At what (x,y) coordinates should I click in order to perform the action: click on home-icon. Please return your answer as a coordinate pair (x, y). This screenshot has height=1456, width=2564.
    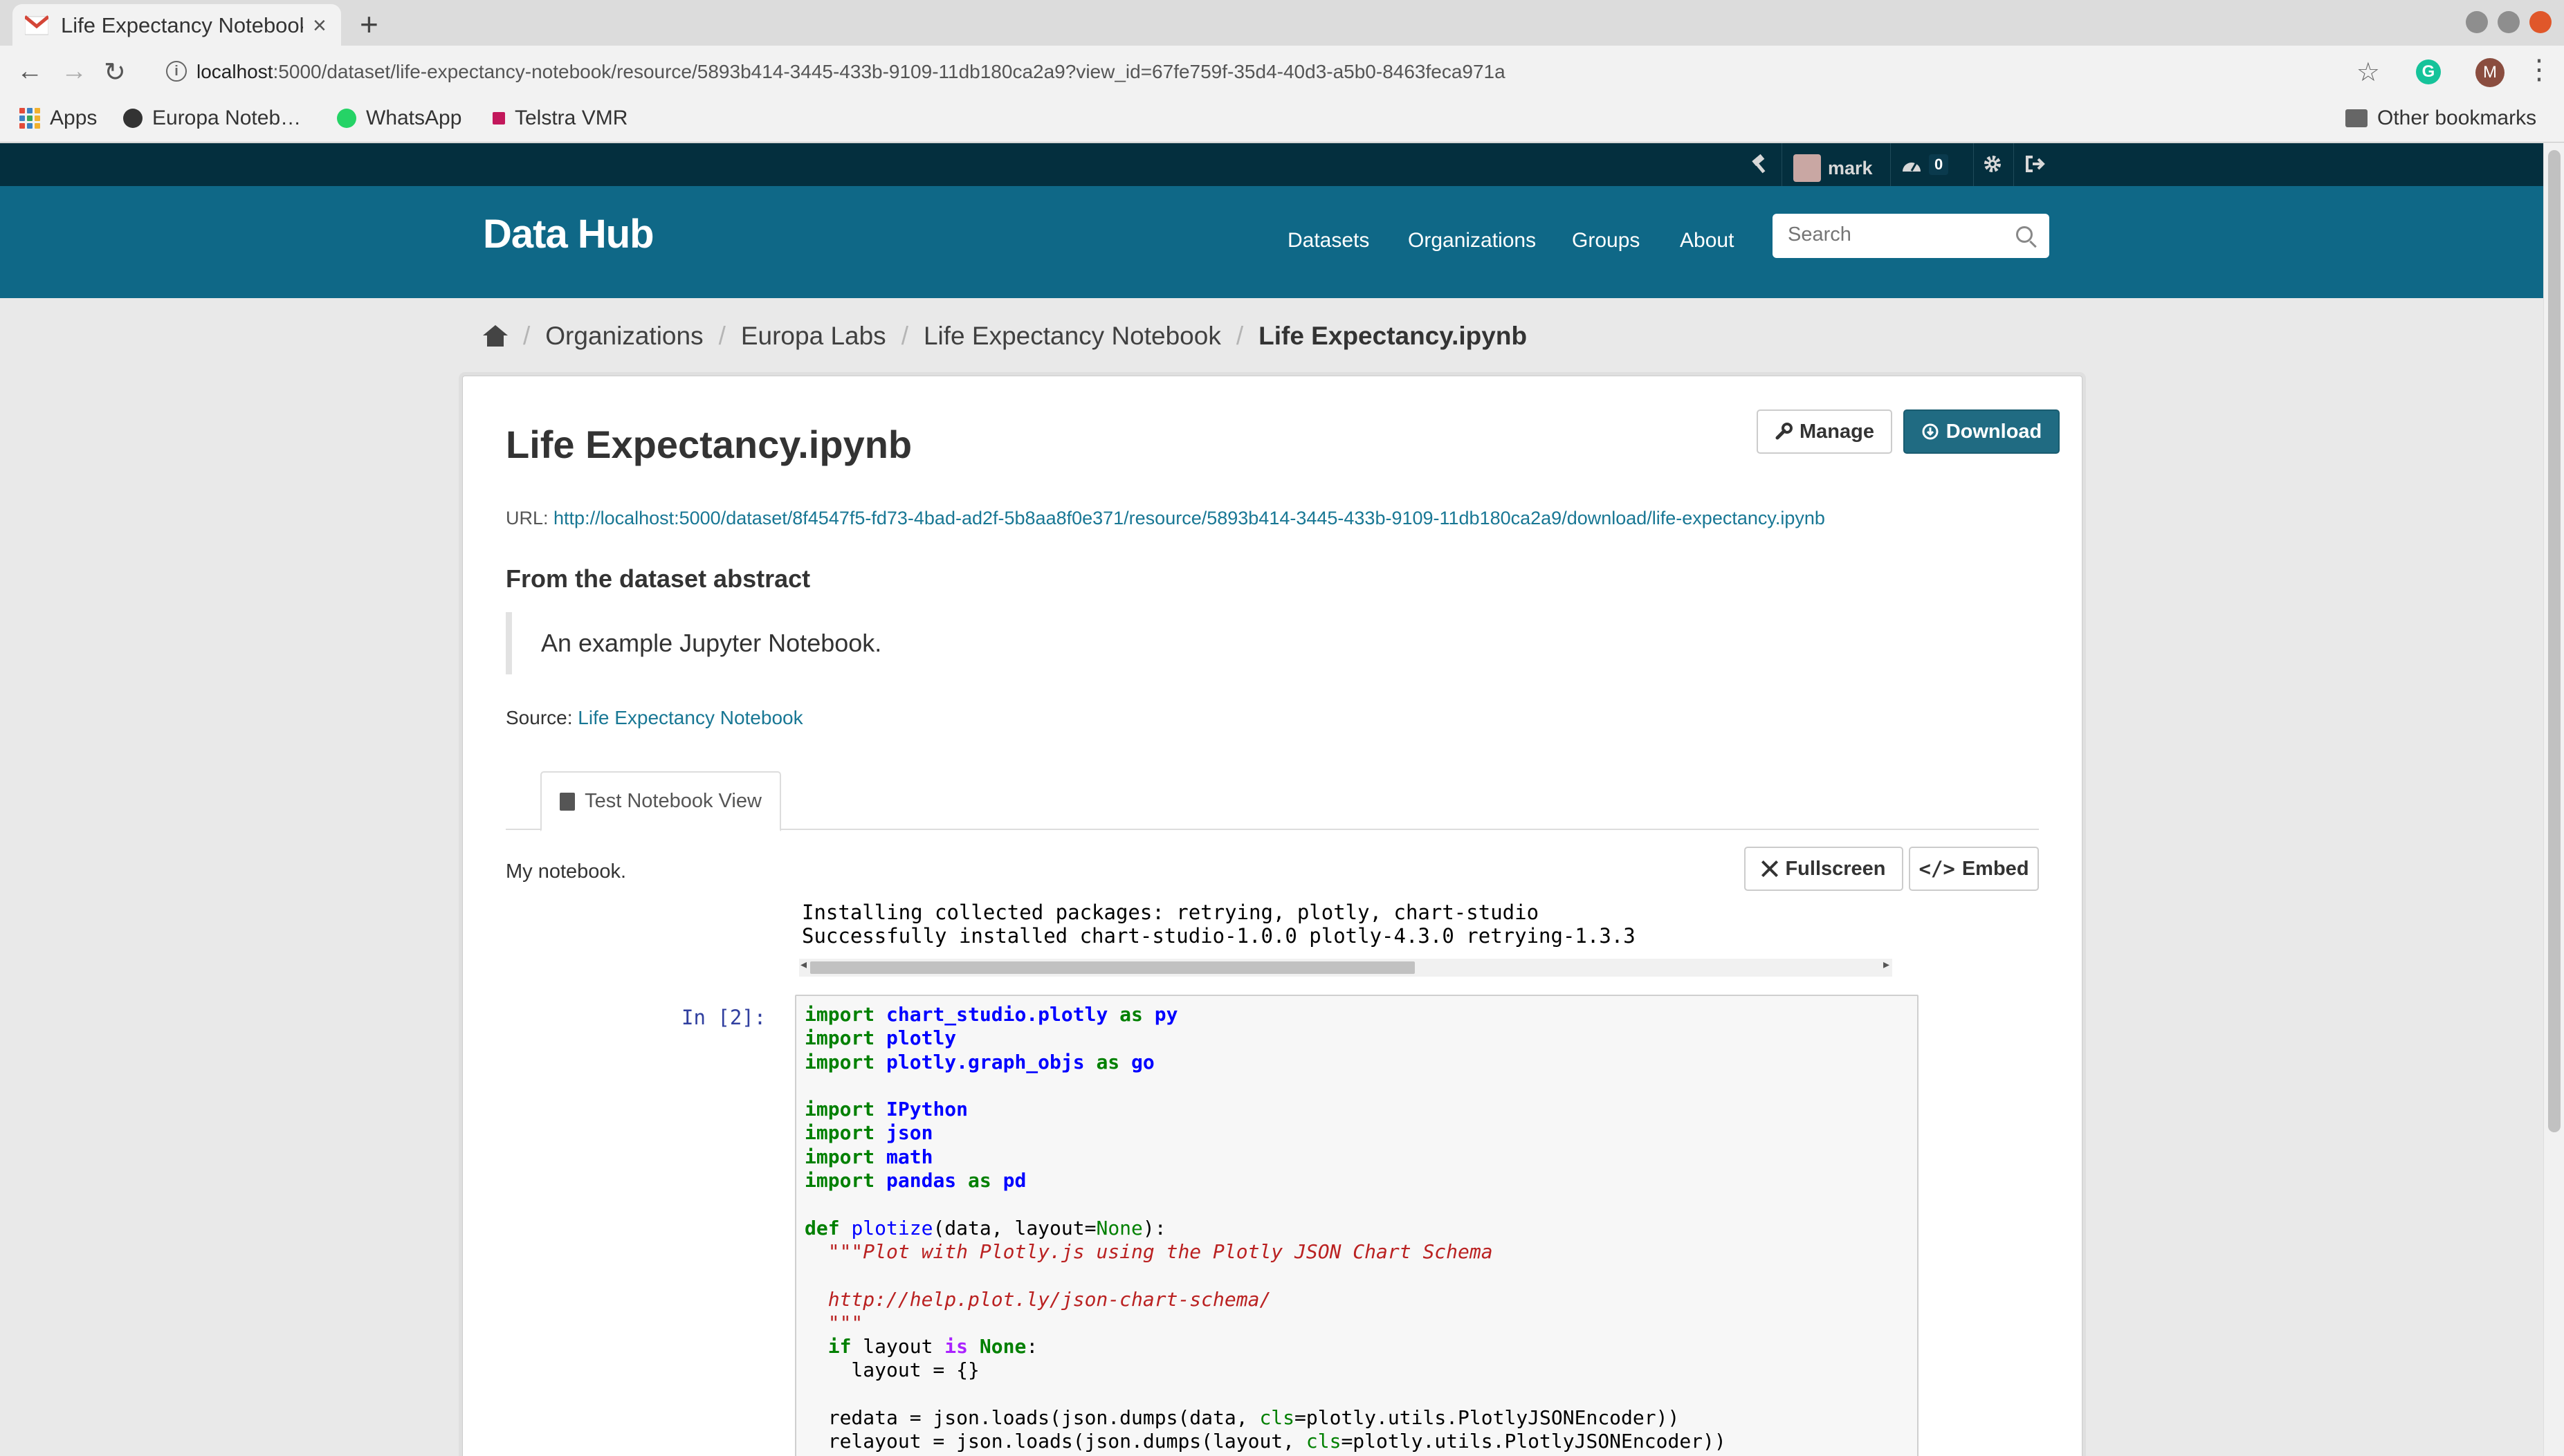
    Looking at the image, I should click on (496, 336).